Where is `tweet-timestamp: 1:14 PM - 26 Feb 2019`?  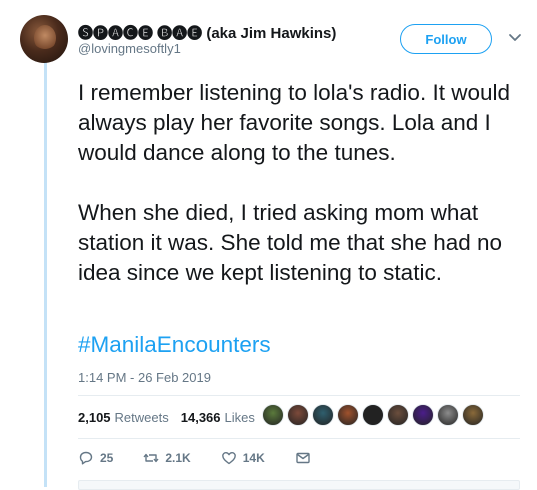 tweet-timestamp: 1:14 PM - 26 Feb 2019 is located at coordinates (144, 377).